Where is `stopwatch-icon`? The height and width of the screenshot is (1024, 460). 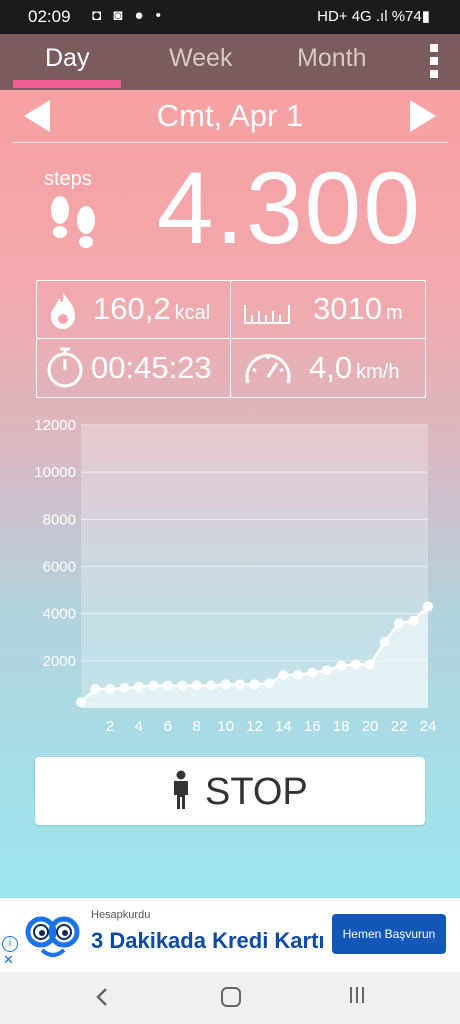
stopwatch-icon is located at coordinates (65, 367).